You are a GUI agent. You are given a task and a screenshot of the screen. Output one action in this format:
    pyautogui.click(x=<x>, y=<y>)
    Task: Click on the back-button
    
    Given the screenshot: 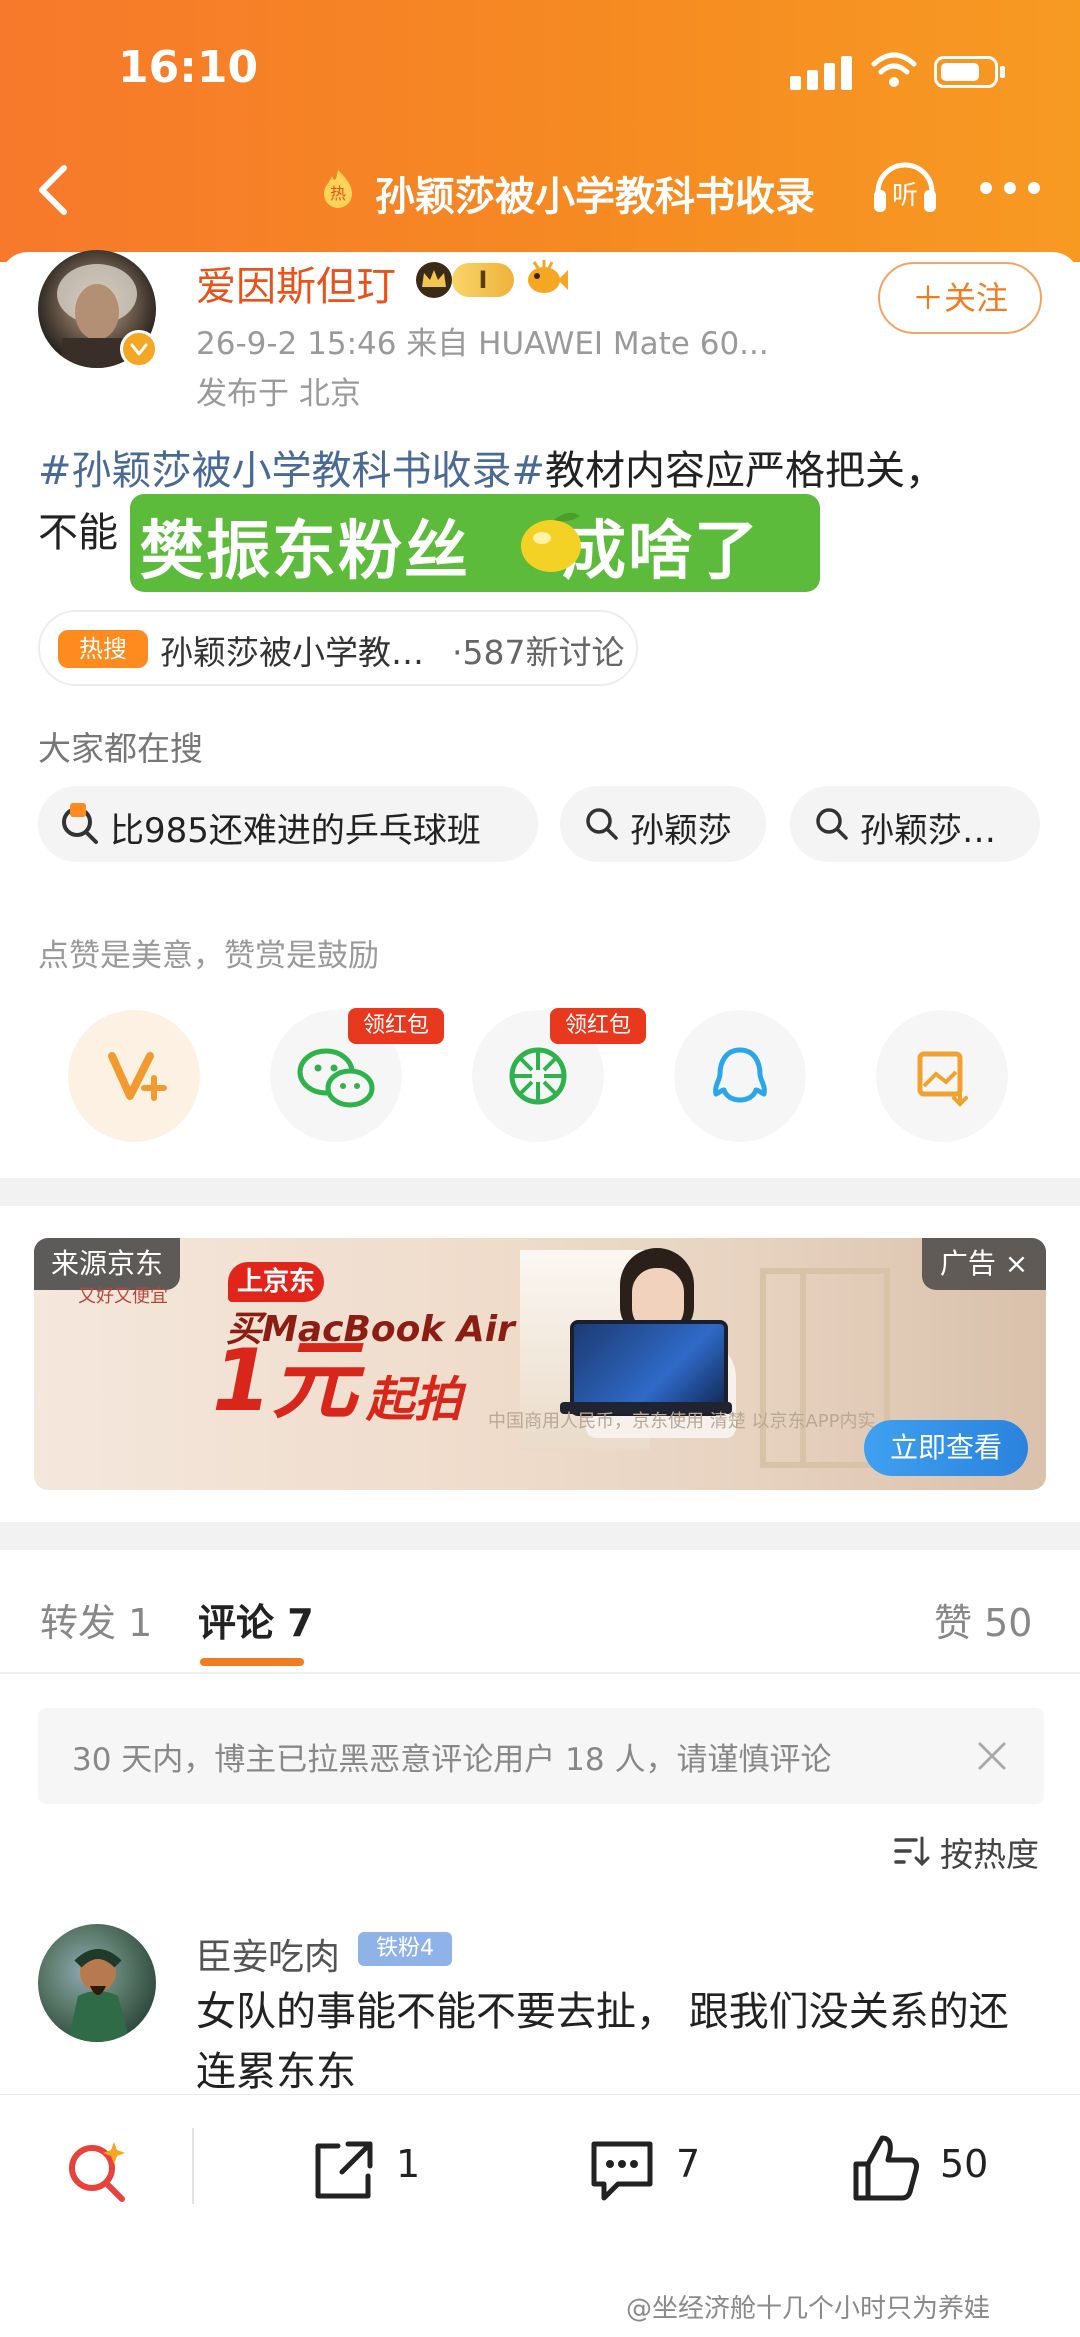 What is the action you would take?
    pyautogui.click(x=53, y=190)
    